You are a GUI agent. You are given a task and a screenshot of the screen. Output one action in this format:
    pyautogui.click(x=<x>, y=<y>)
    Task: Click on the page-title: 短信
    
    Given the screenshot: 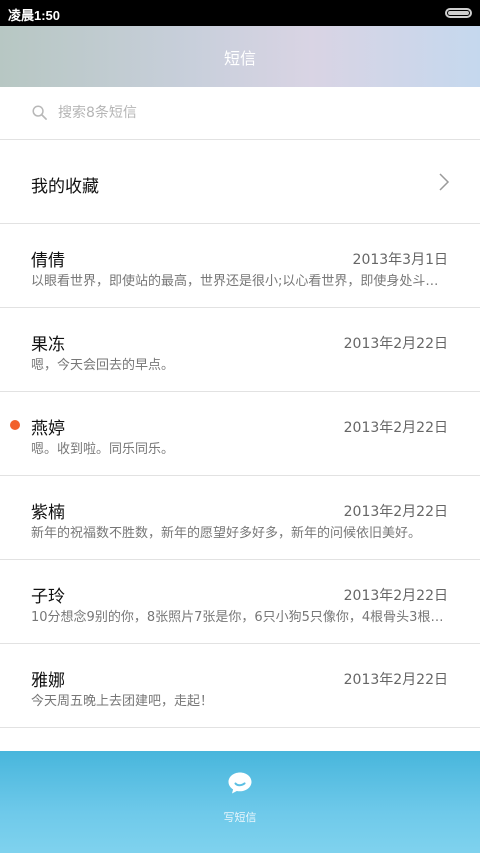 What is the action you would take?
    pyautogui.click(x=239, y=58)
    